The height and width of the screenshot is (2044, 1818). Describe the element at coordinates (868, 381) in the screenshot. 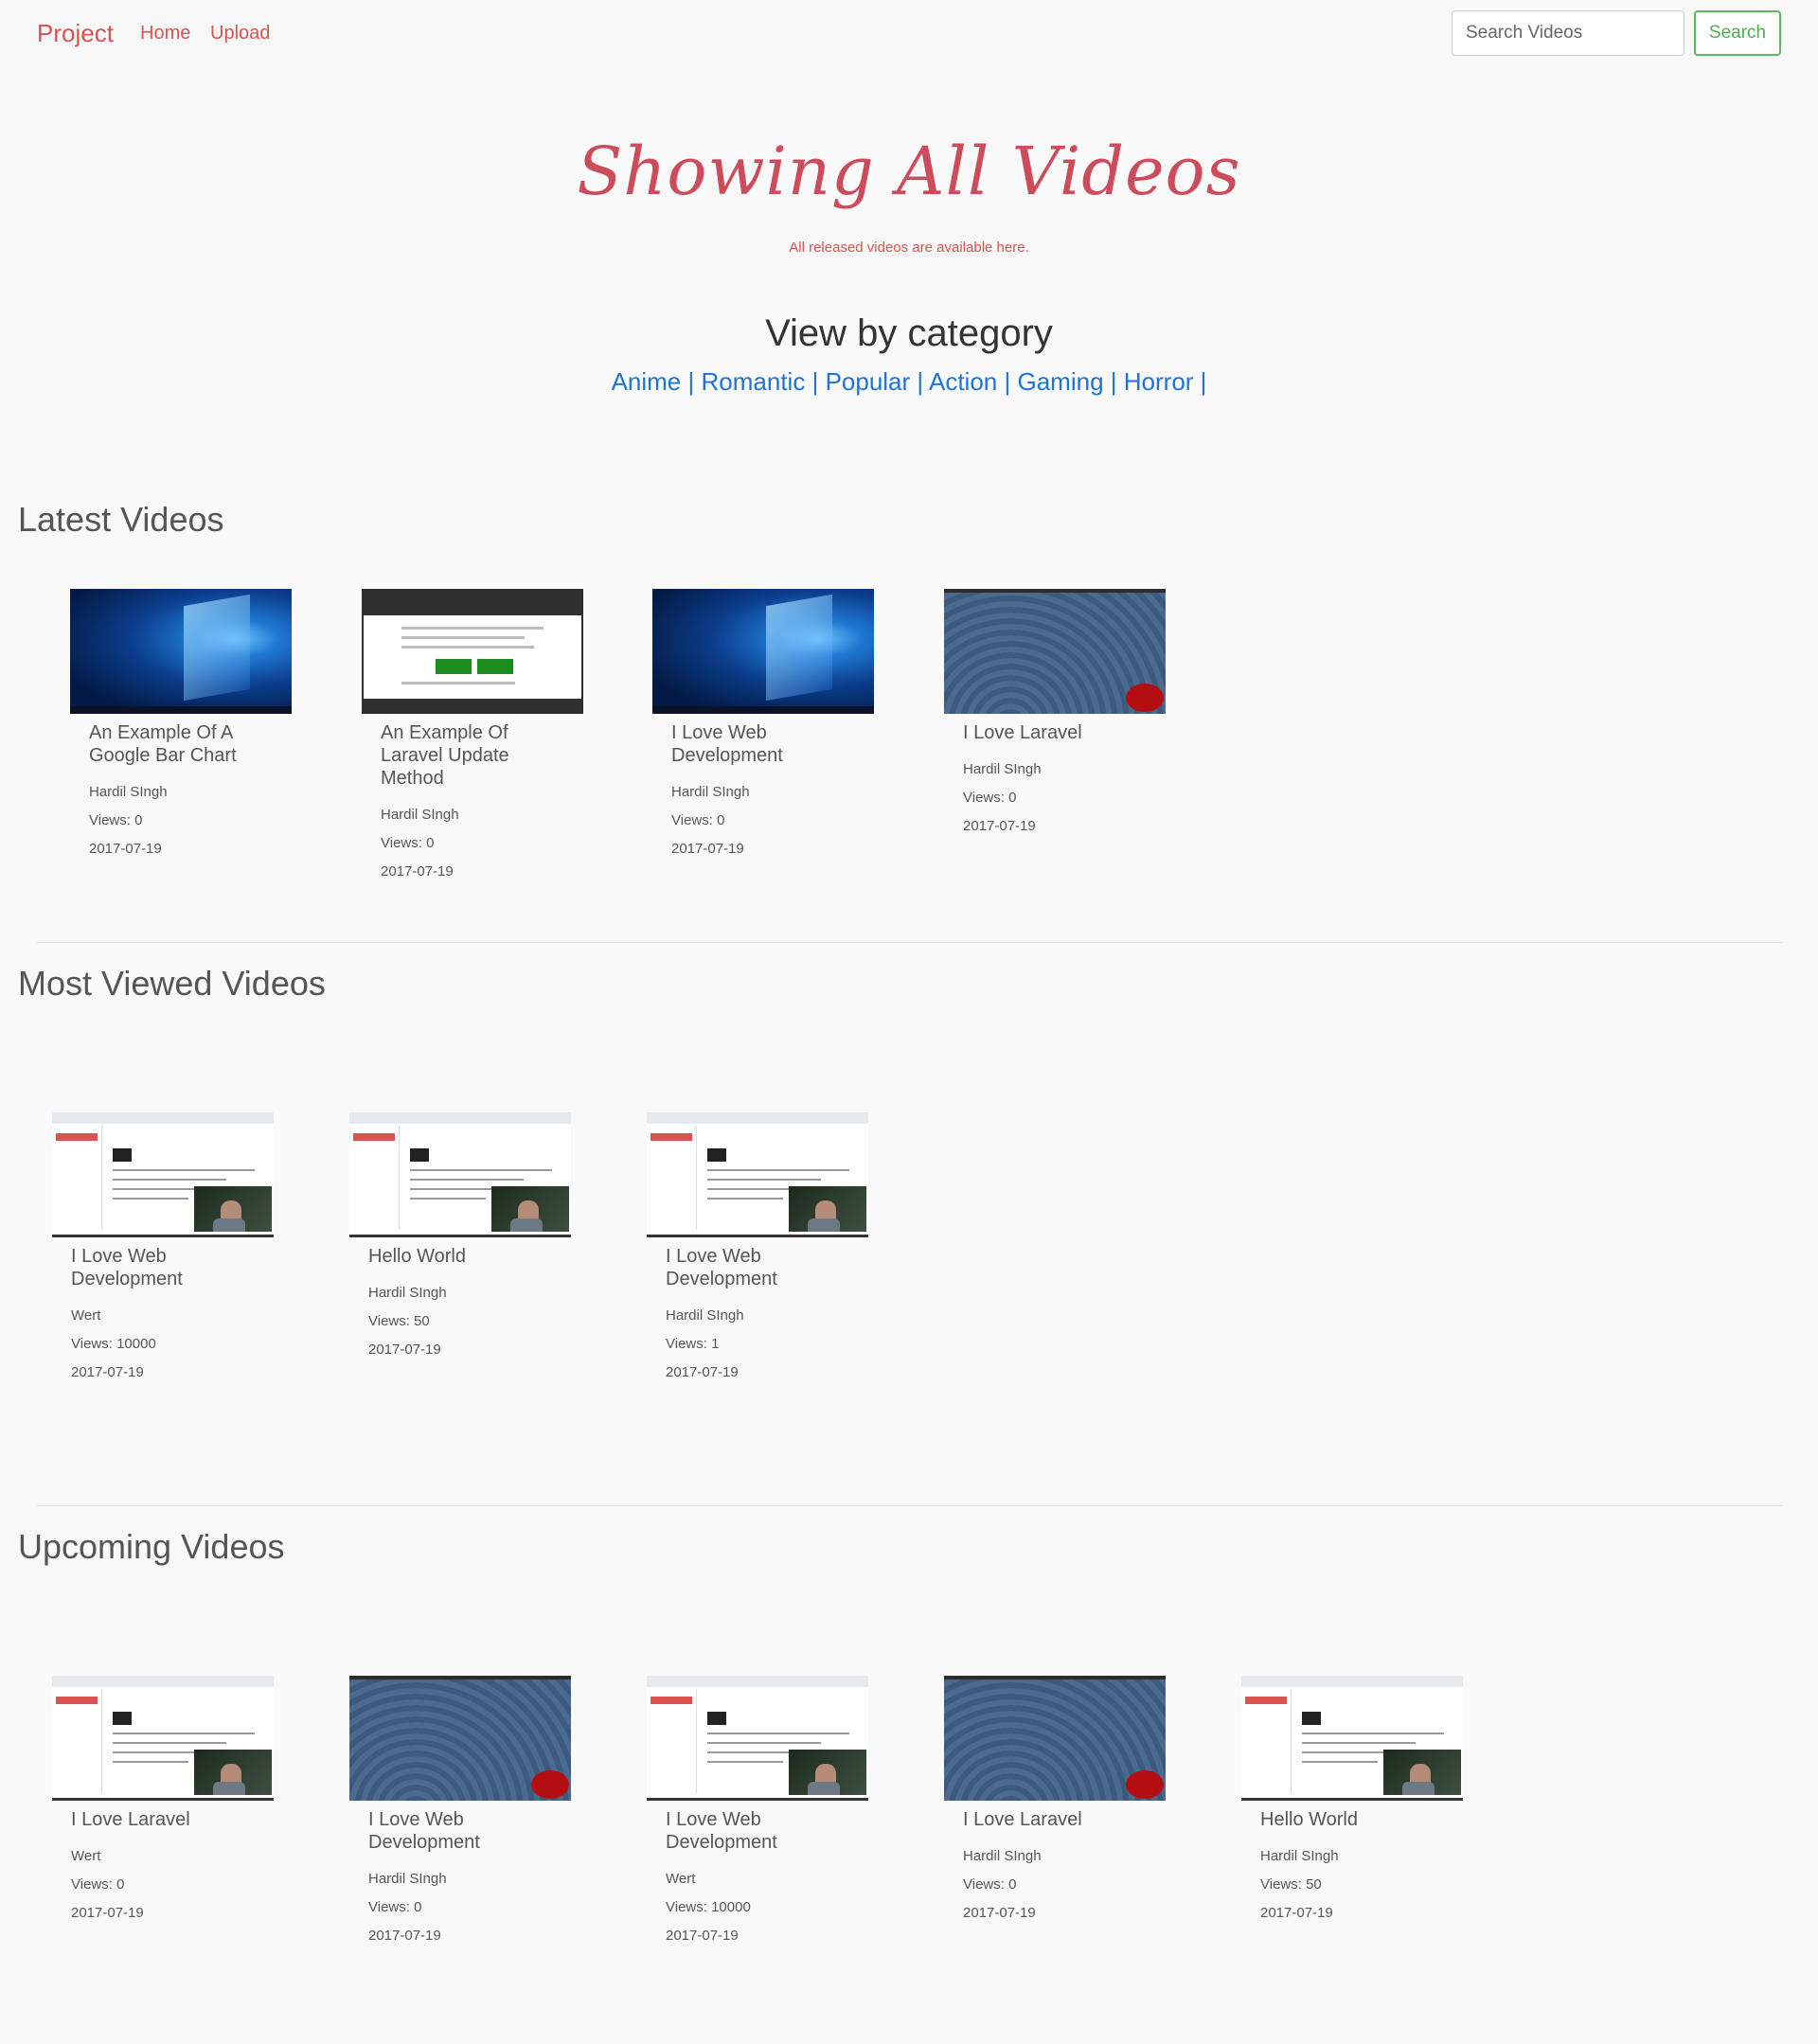

I see `category-link-popular: Popular` at that location.